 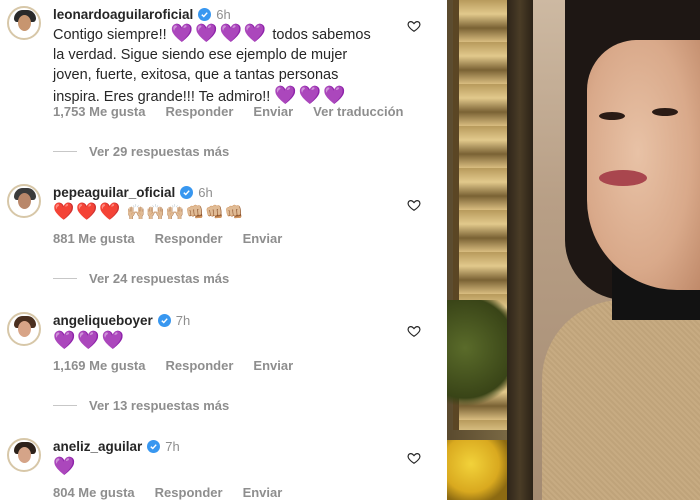 What do you see at coordinates (99, 111) in the screenshot?
I see `likes-count: 1,753 Me gusta` at bounding box center [99, 111].